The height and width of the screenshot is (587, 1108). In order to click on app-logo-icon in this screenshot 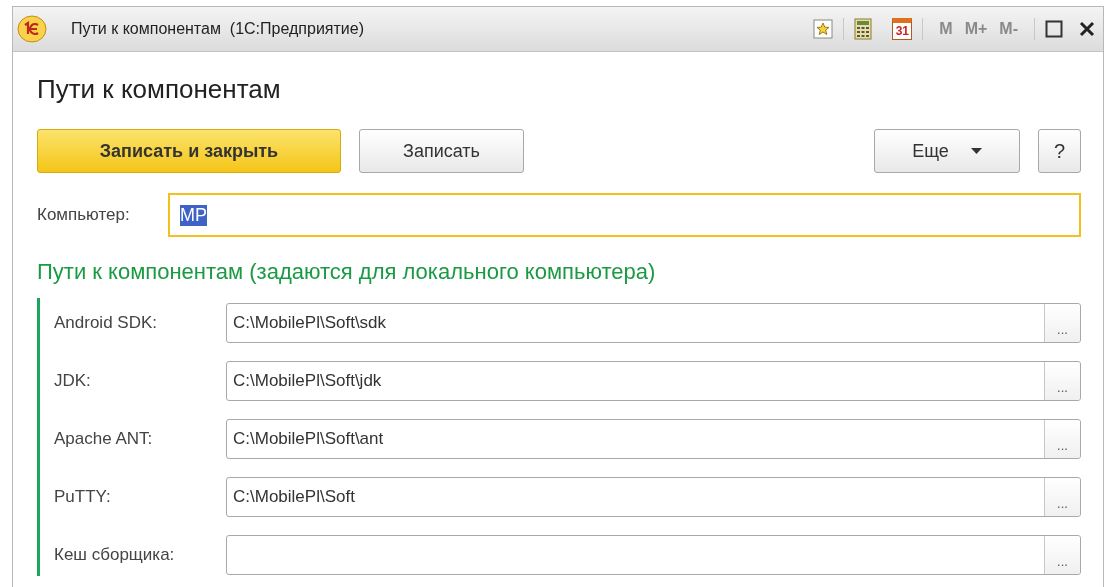, I will do `click(32, 29)`.